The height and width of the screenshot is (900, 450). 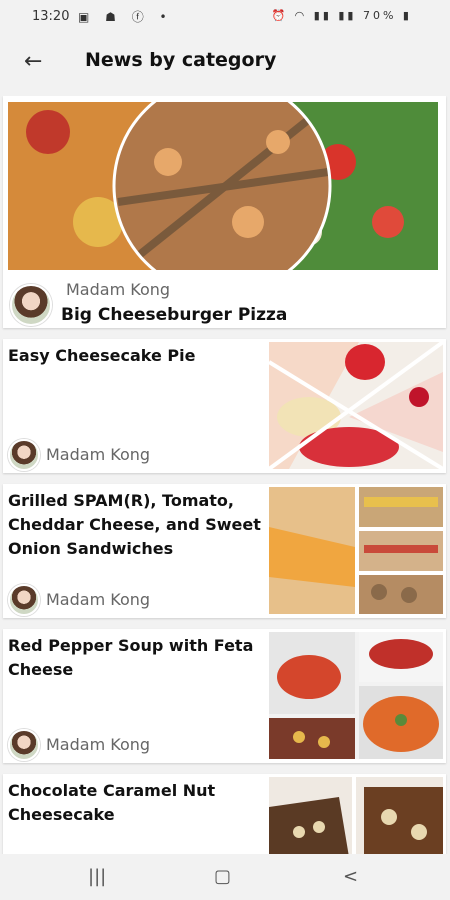 I want to click on system-nav-bar: ||| ▢ <, so click(x=225, y=877).